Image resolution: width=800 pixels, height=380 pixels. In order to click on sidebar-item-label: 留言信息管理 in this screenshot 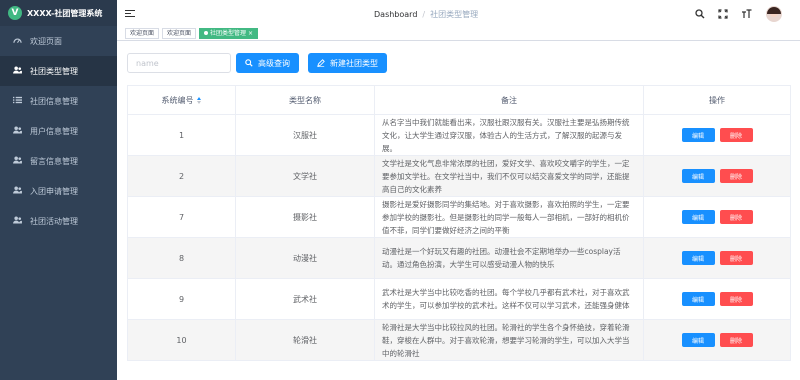, I will do `click(54, 161)`.